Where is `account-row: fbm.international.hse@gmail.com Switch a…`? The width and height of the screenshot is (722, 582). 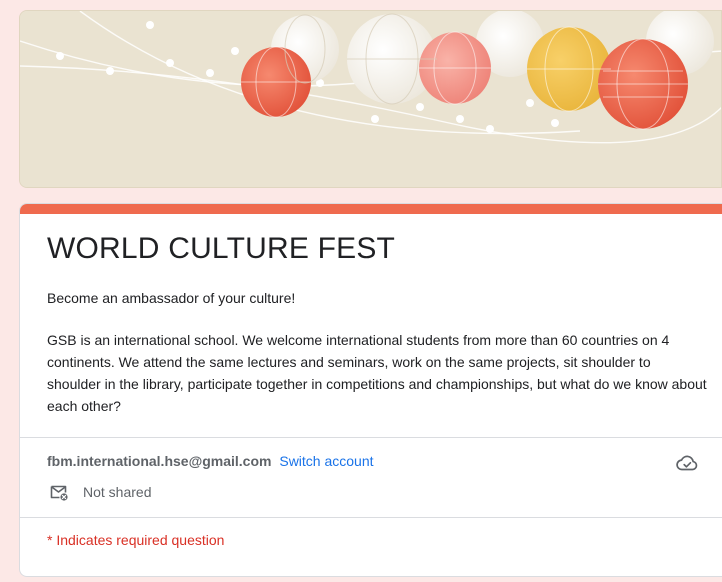
account-row: fbm.international.hse@gmail.com Switch a… is located at coordinates (210, 461).